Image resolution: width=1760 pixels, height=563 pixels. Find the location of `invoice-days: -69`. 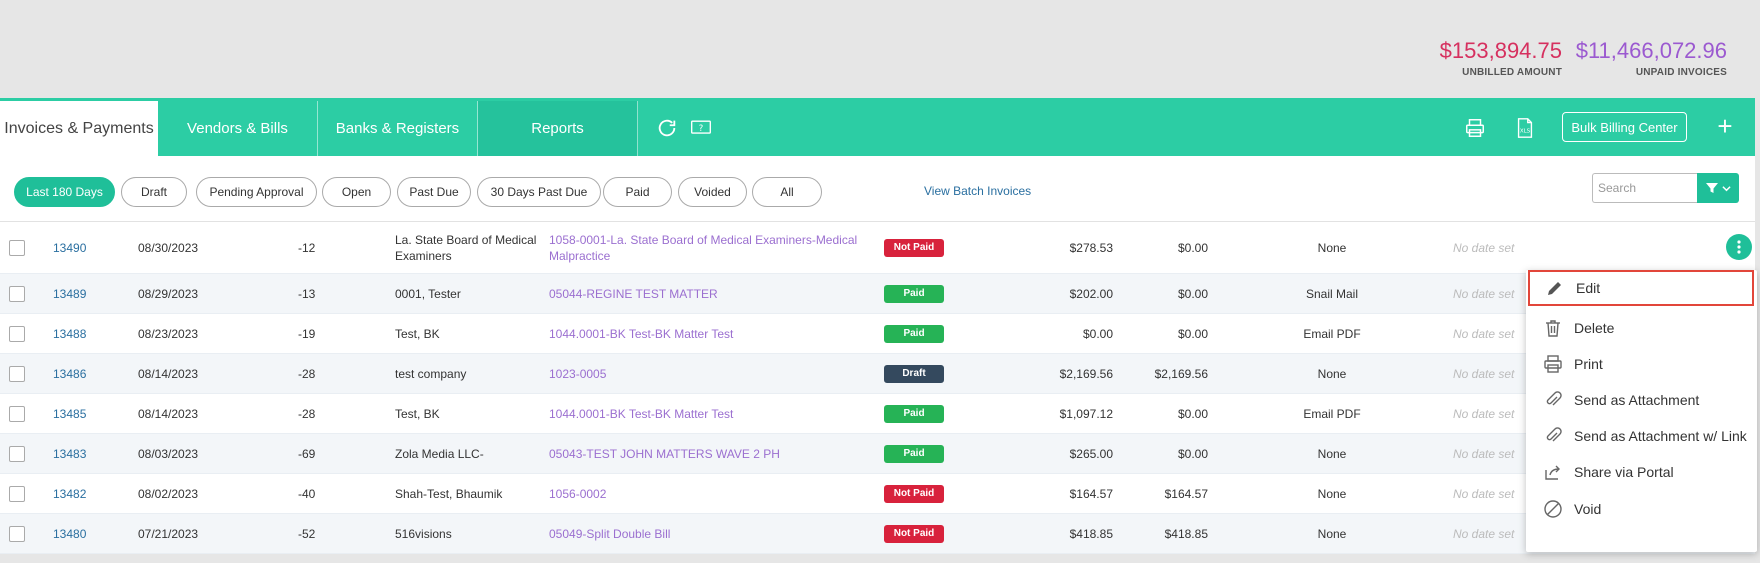

invoice-days: -69 is located at coordinates (307, 453).